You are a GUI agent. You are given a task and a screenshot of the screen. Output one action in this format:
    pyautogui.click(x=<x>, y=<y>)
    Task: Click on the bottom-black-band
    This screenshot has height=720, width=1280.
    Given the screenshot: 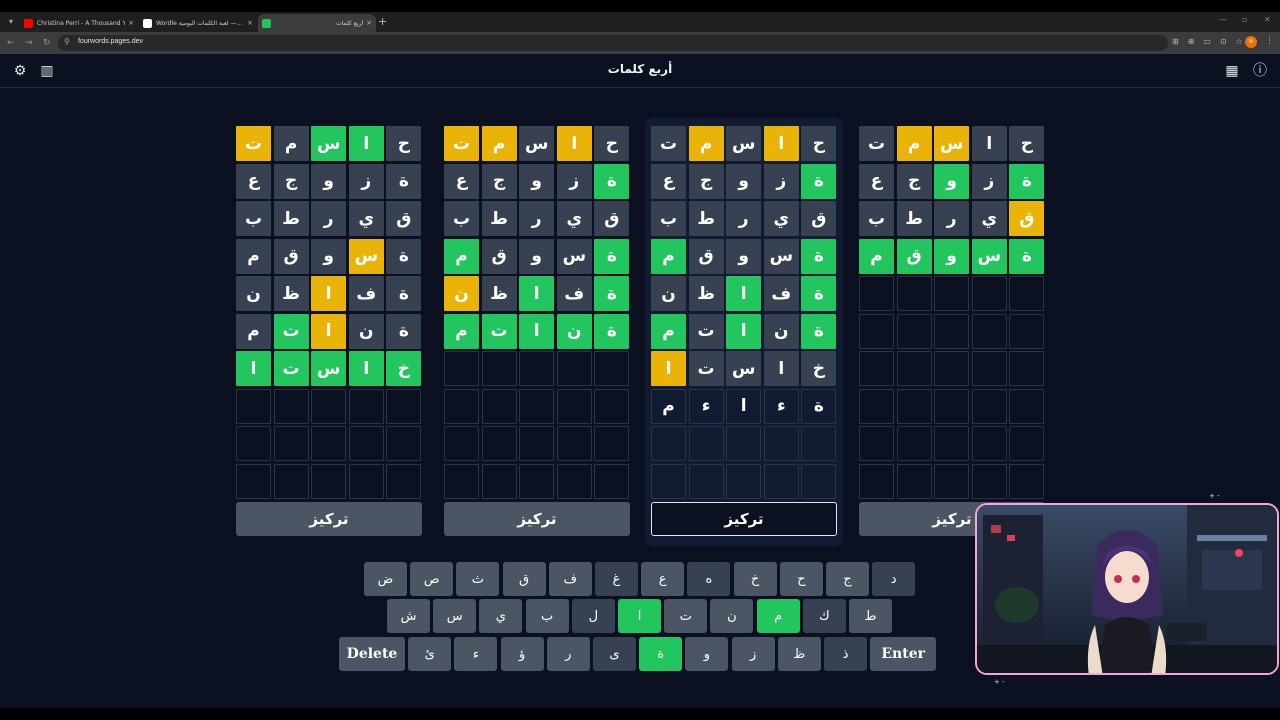 What is the action you would take?
    pyautogui.click(x=640, y=714)
    